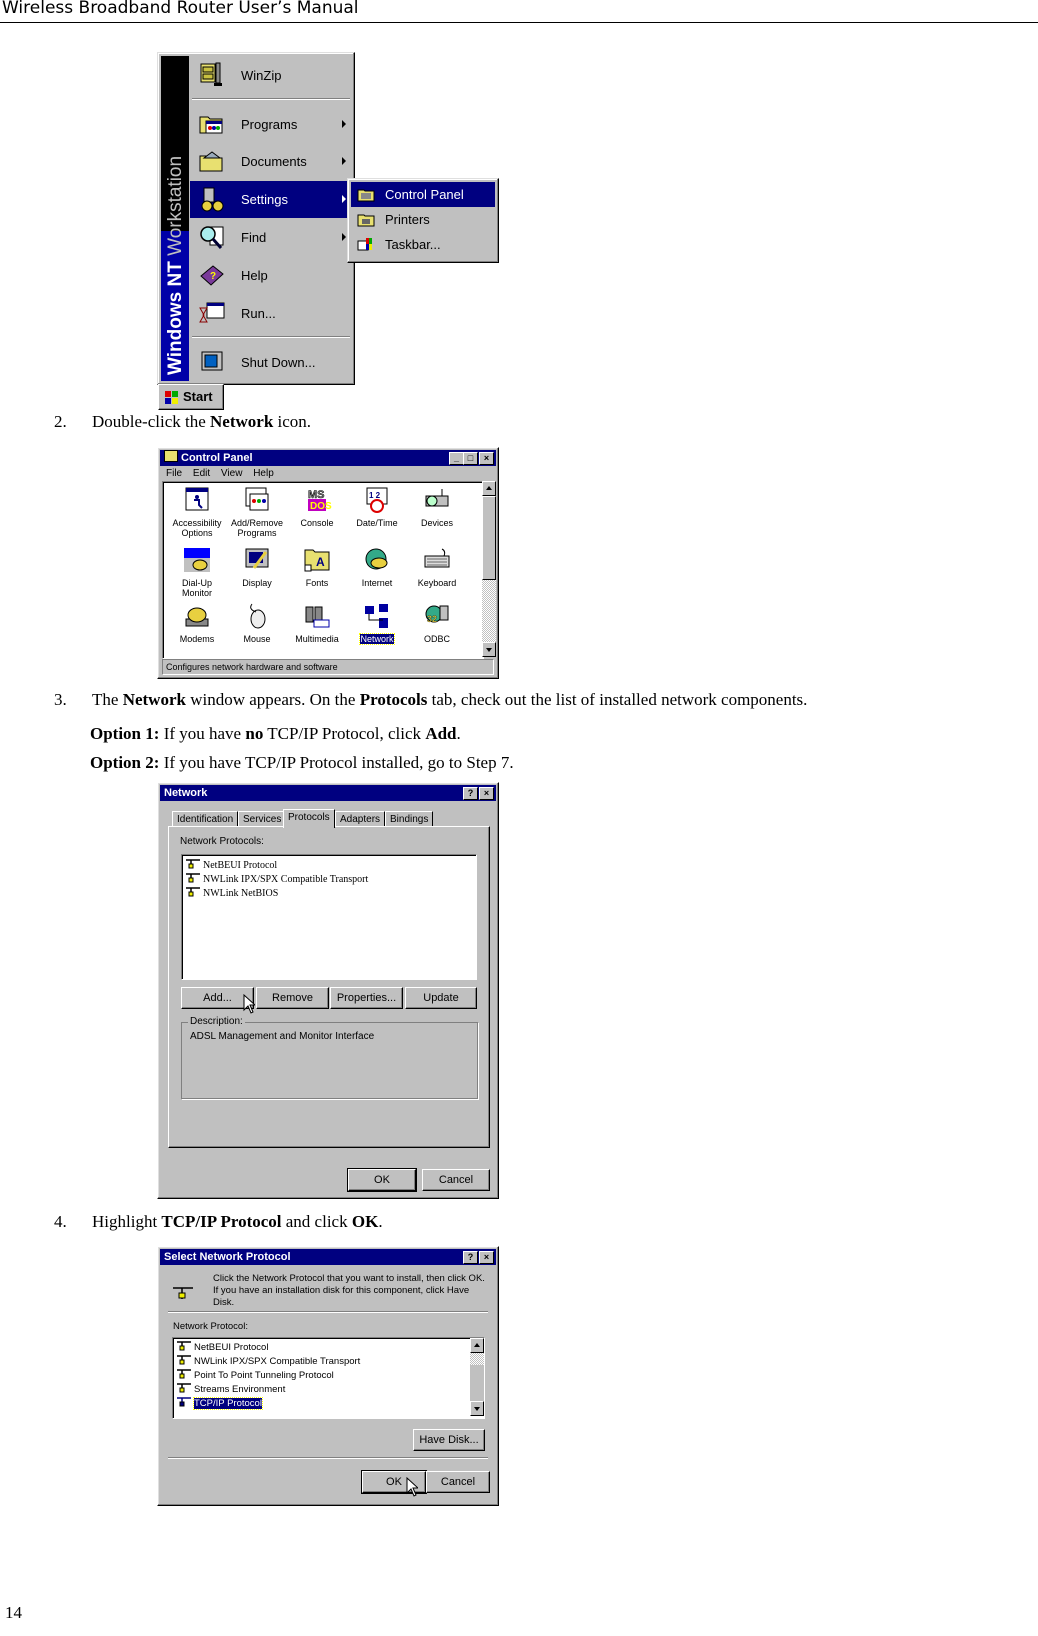 Image resolution: width=1038 pixels, height=1636 pixels. I want to click on submenu-item-control-panel: Control Panel, so click(423, 194).